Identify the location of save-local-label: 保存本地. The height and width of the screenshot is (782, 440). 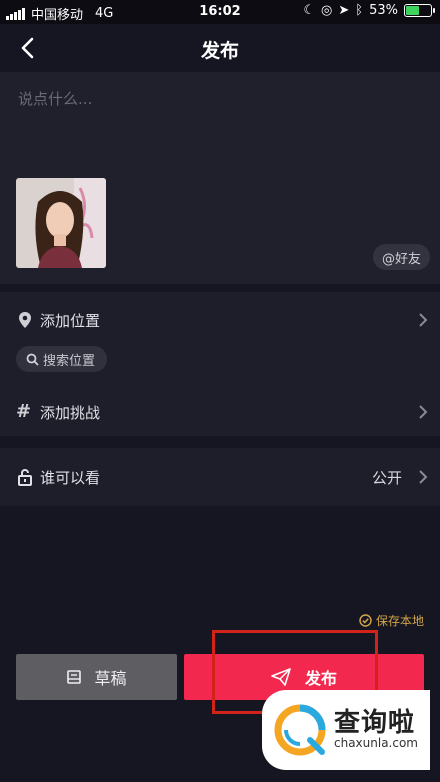
(399, 621).